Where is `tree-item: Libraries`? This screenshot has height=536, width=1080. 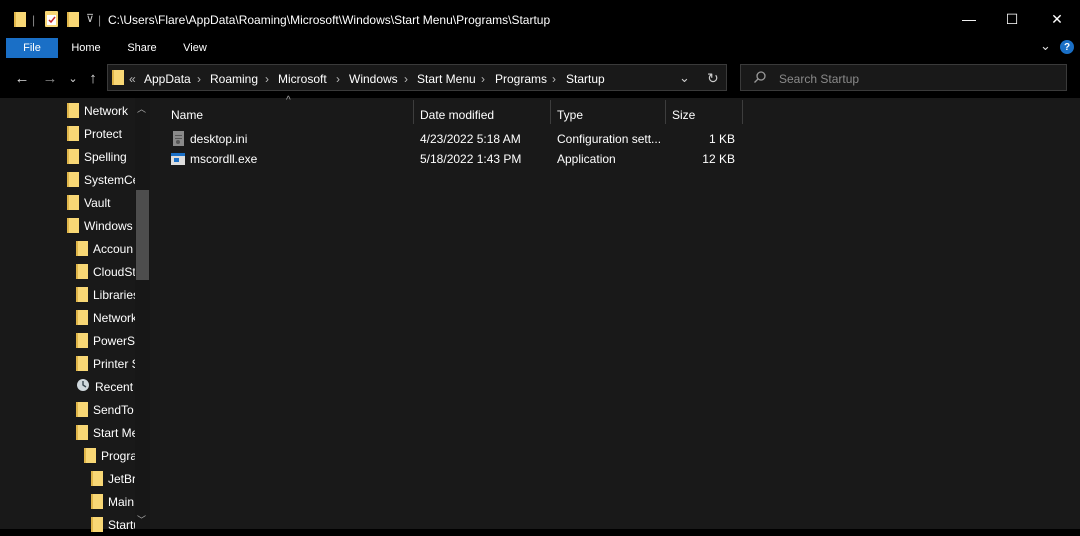
tree-item: Libraries is located at coordinates (105, 294).